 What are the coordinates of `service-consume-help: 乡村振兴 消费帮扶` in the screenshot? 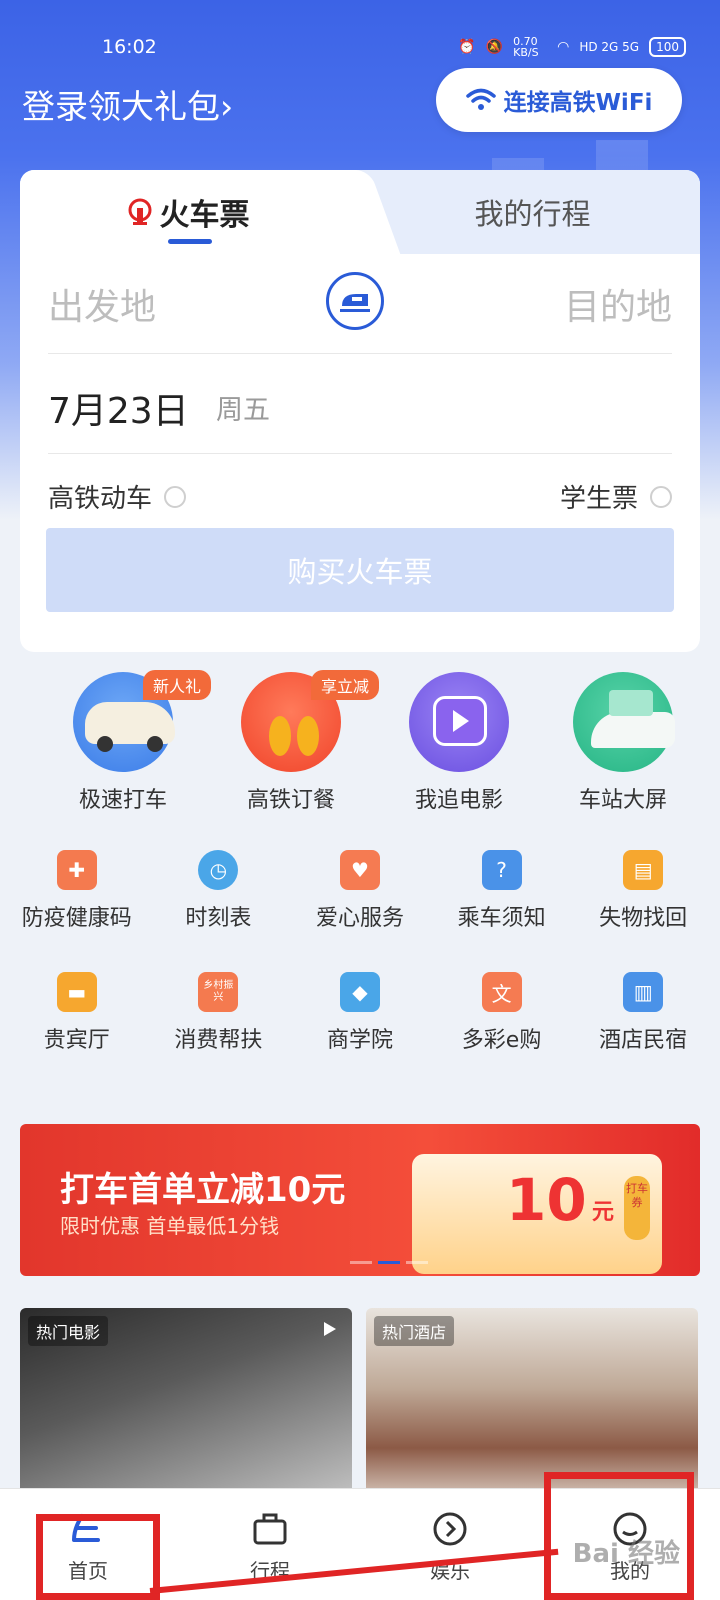 It's located at (218, 1033).